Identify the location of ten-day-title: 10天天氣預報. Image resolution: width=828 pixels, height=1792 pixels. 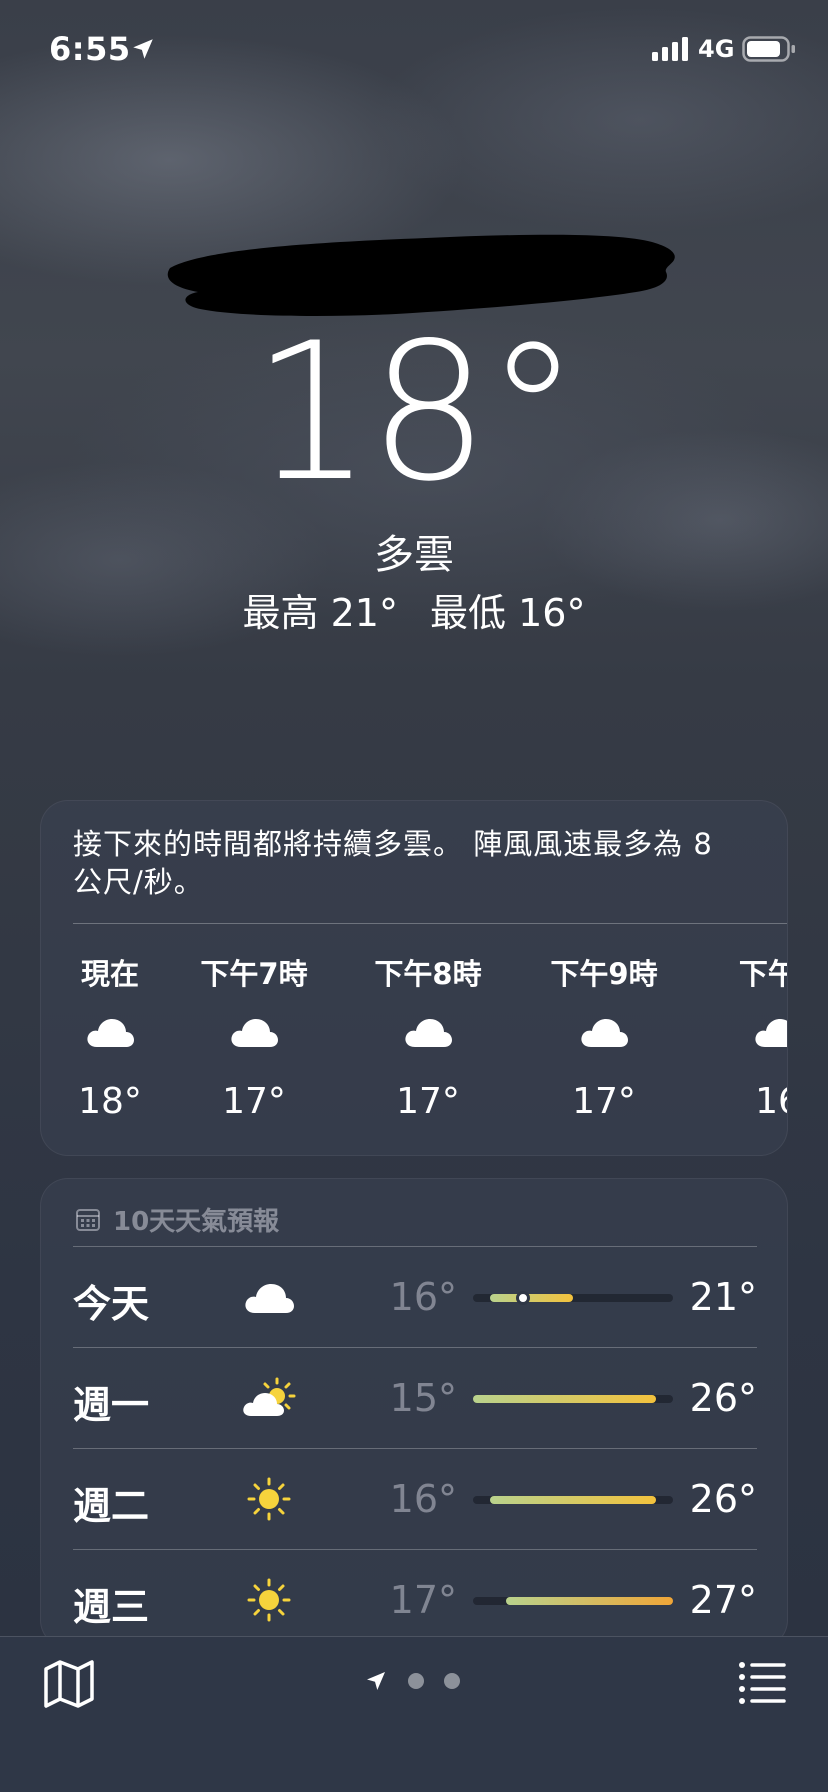
(196, 1222).